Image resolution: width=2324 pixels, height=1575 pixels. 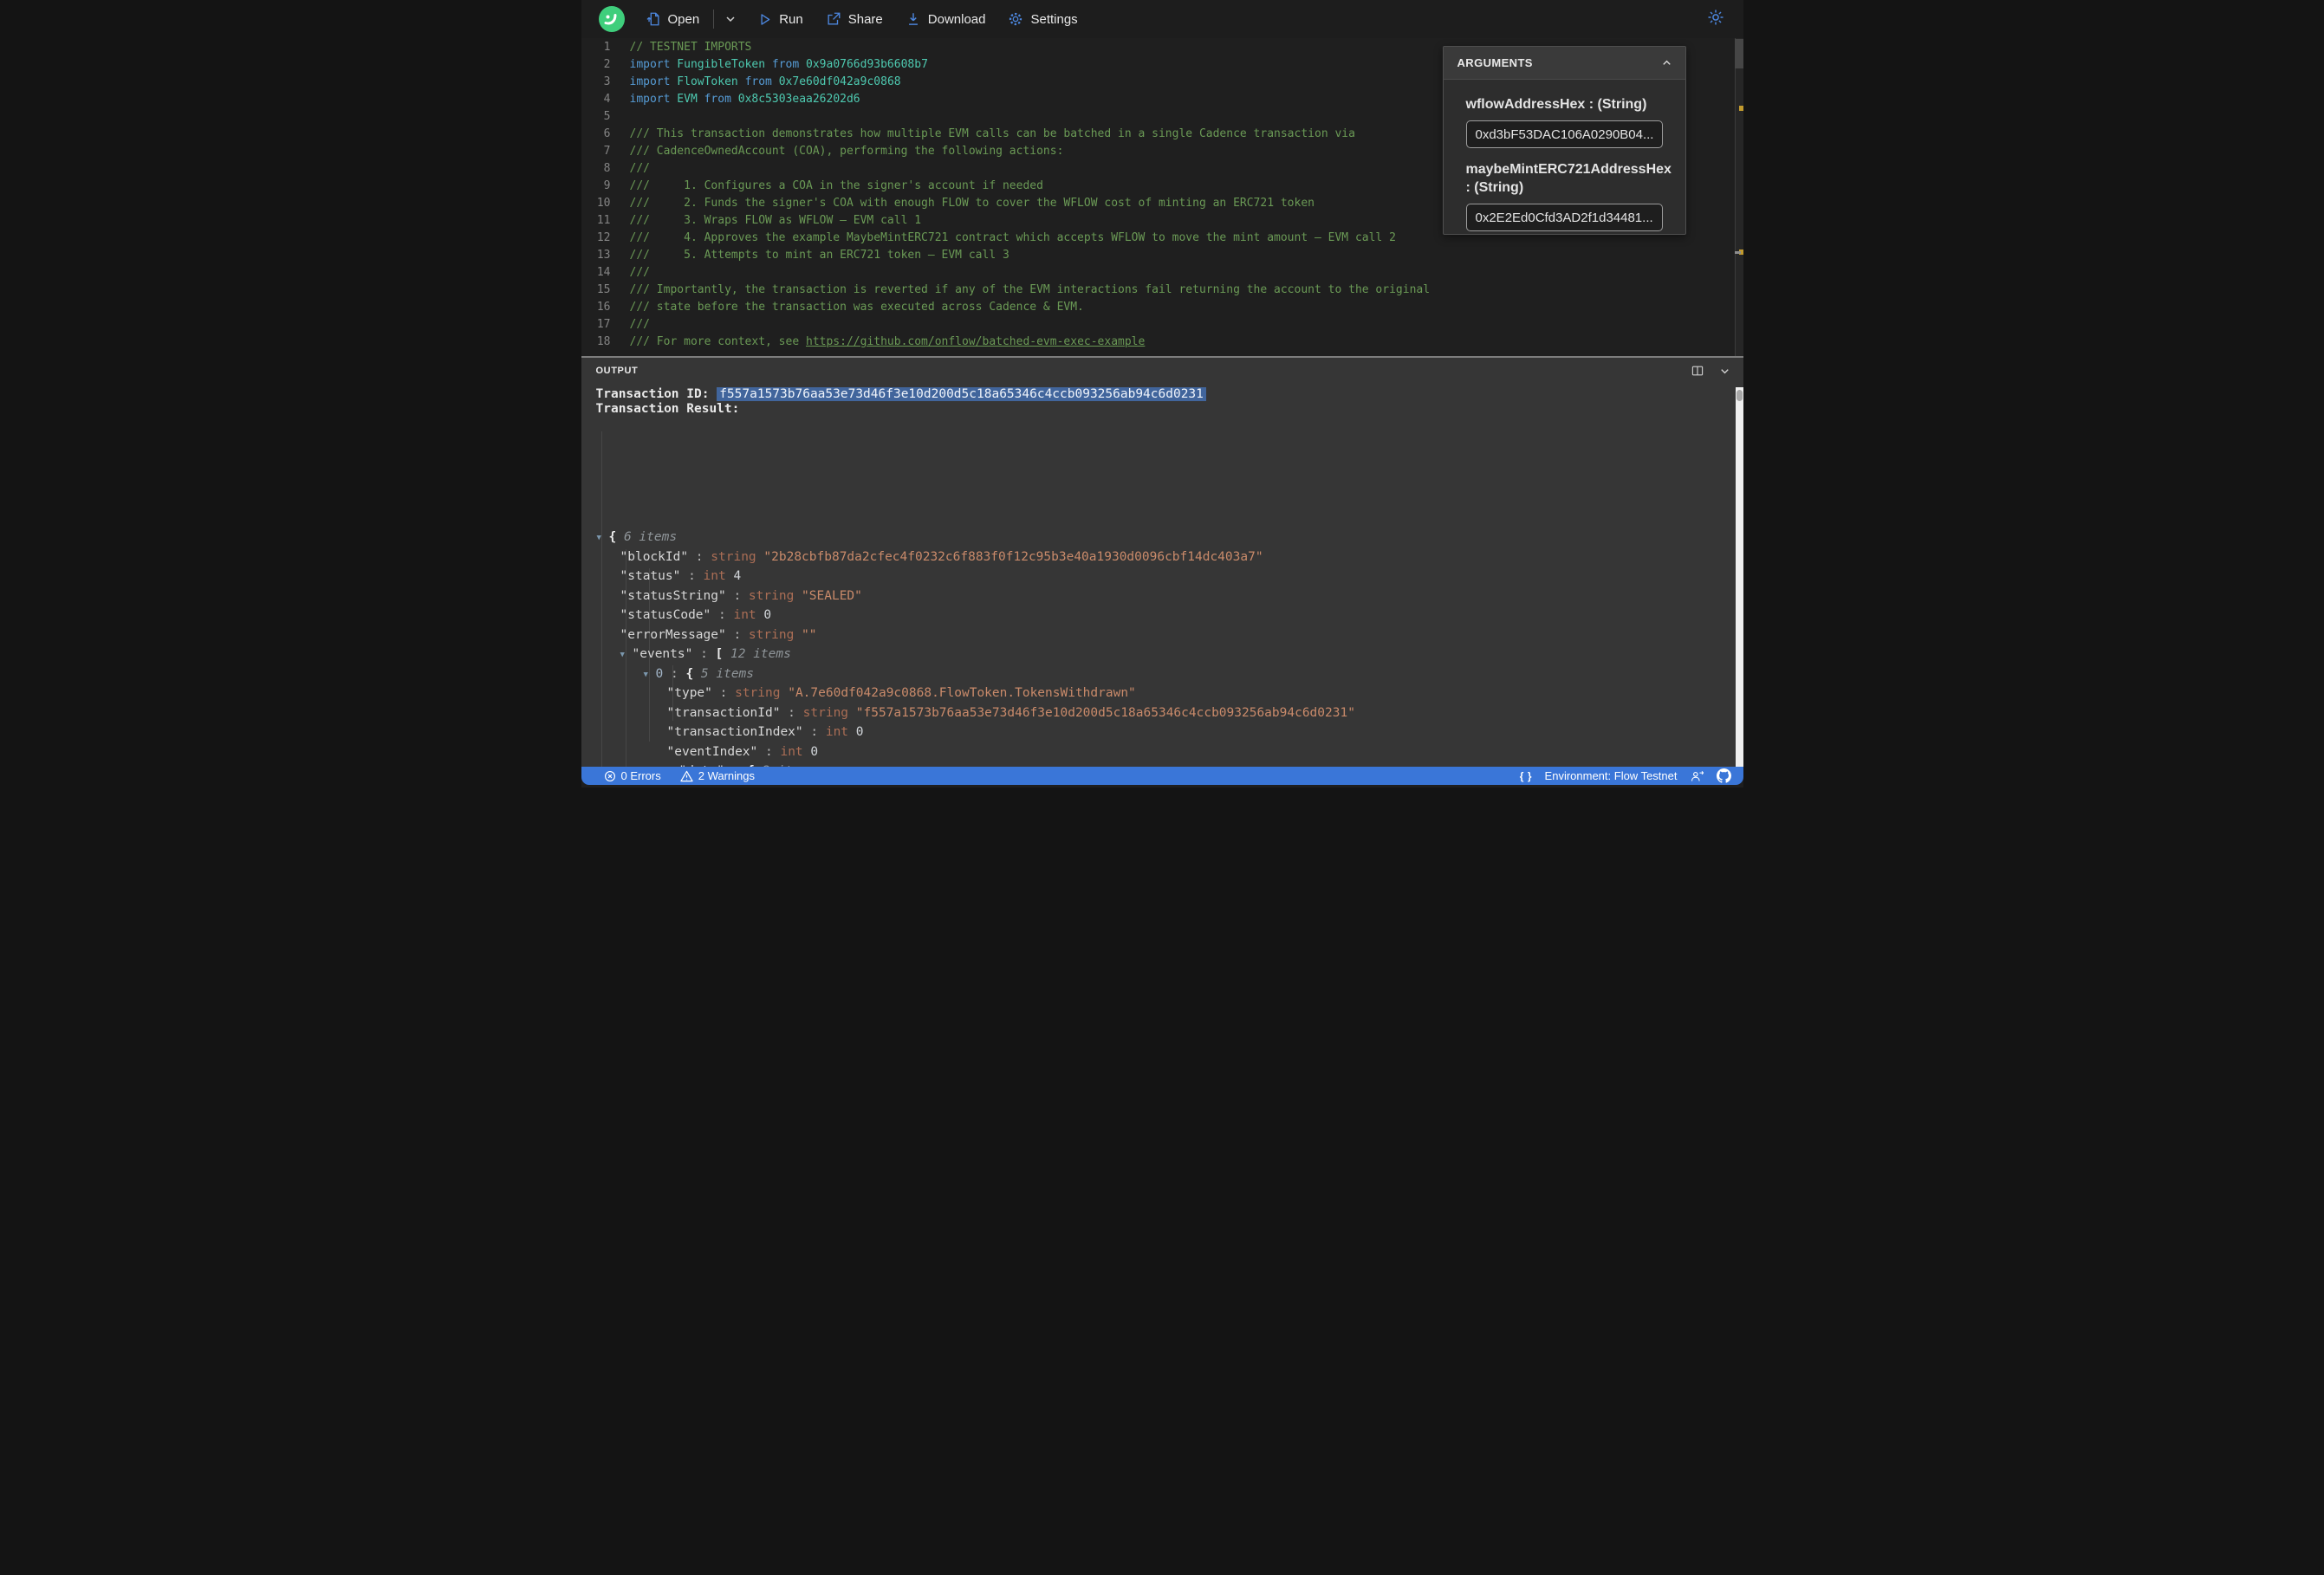 What do you see at coordinates (1724, 371) in the screenshot?
I see `collapse-output-chevron-icon` at bounding box center [1724, 371].